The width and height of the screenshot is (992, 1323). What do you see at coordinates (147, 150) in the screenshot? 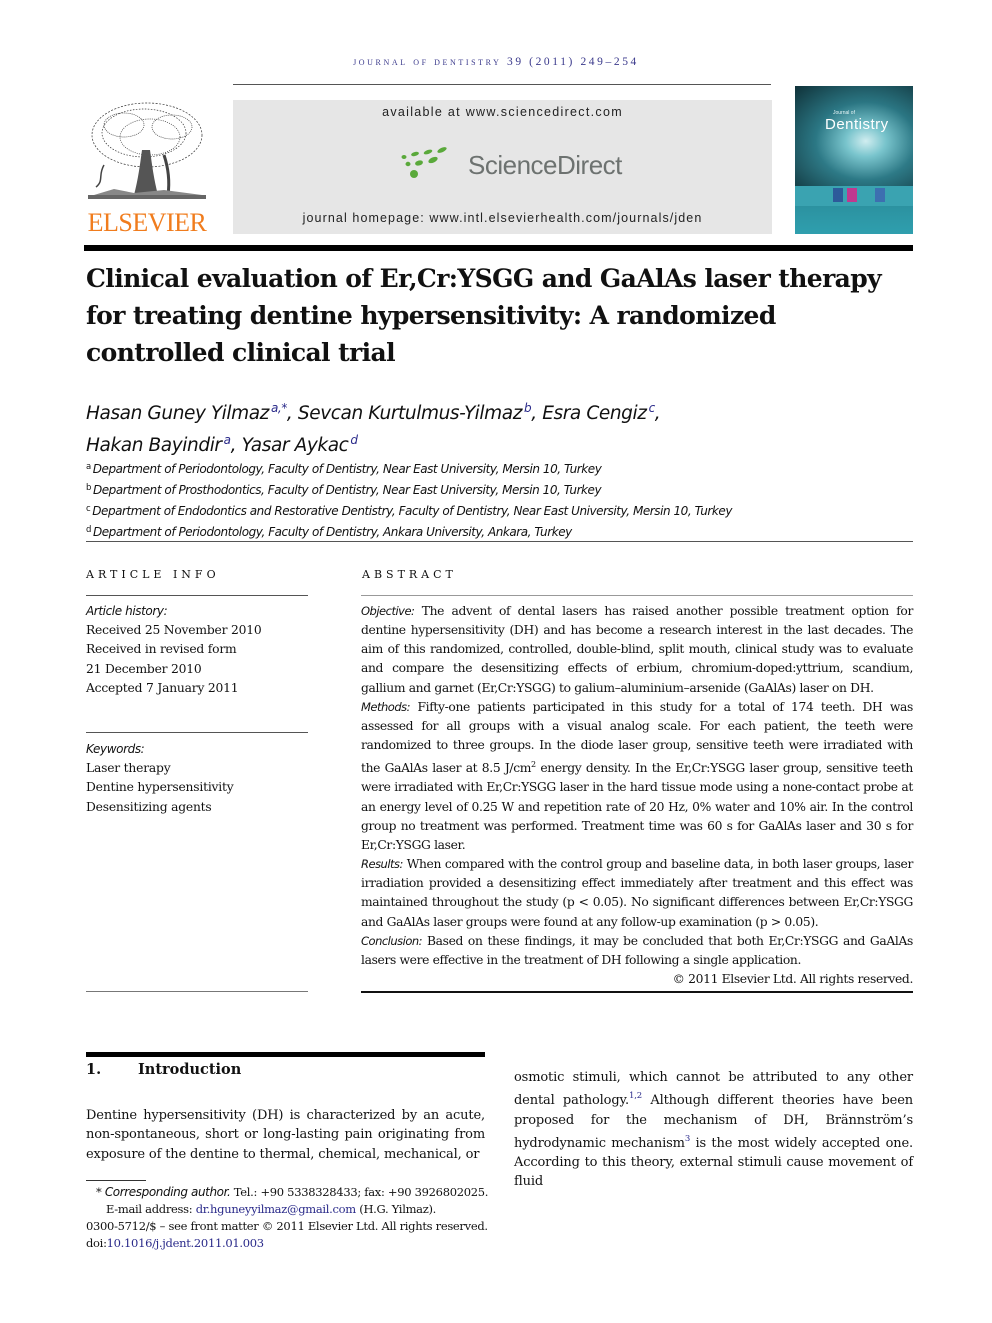
I see `tree-icon` at bounding box center [147, 150].